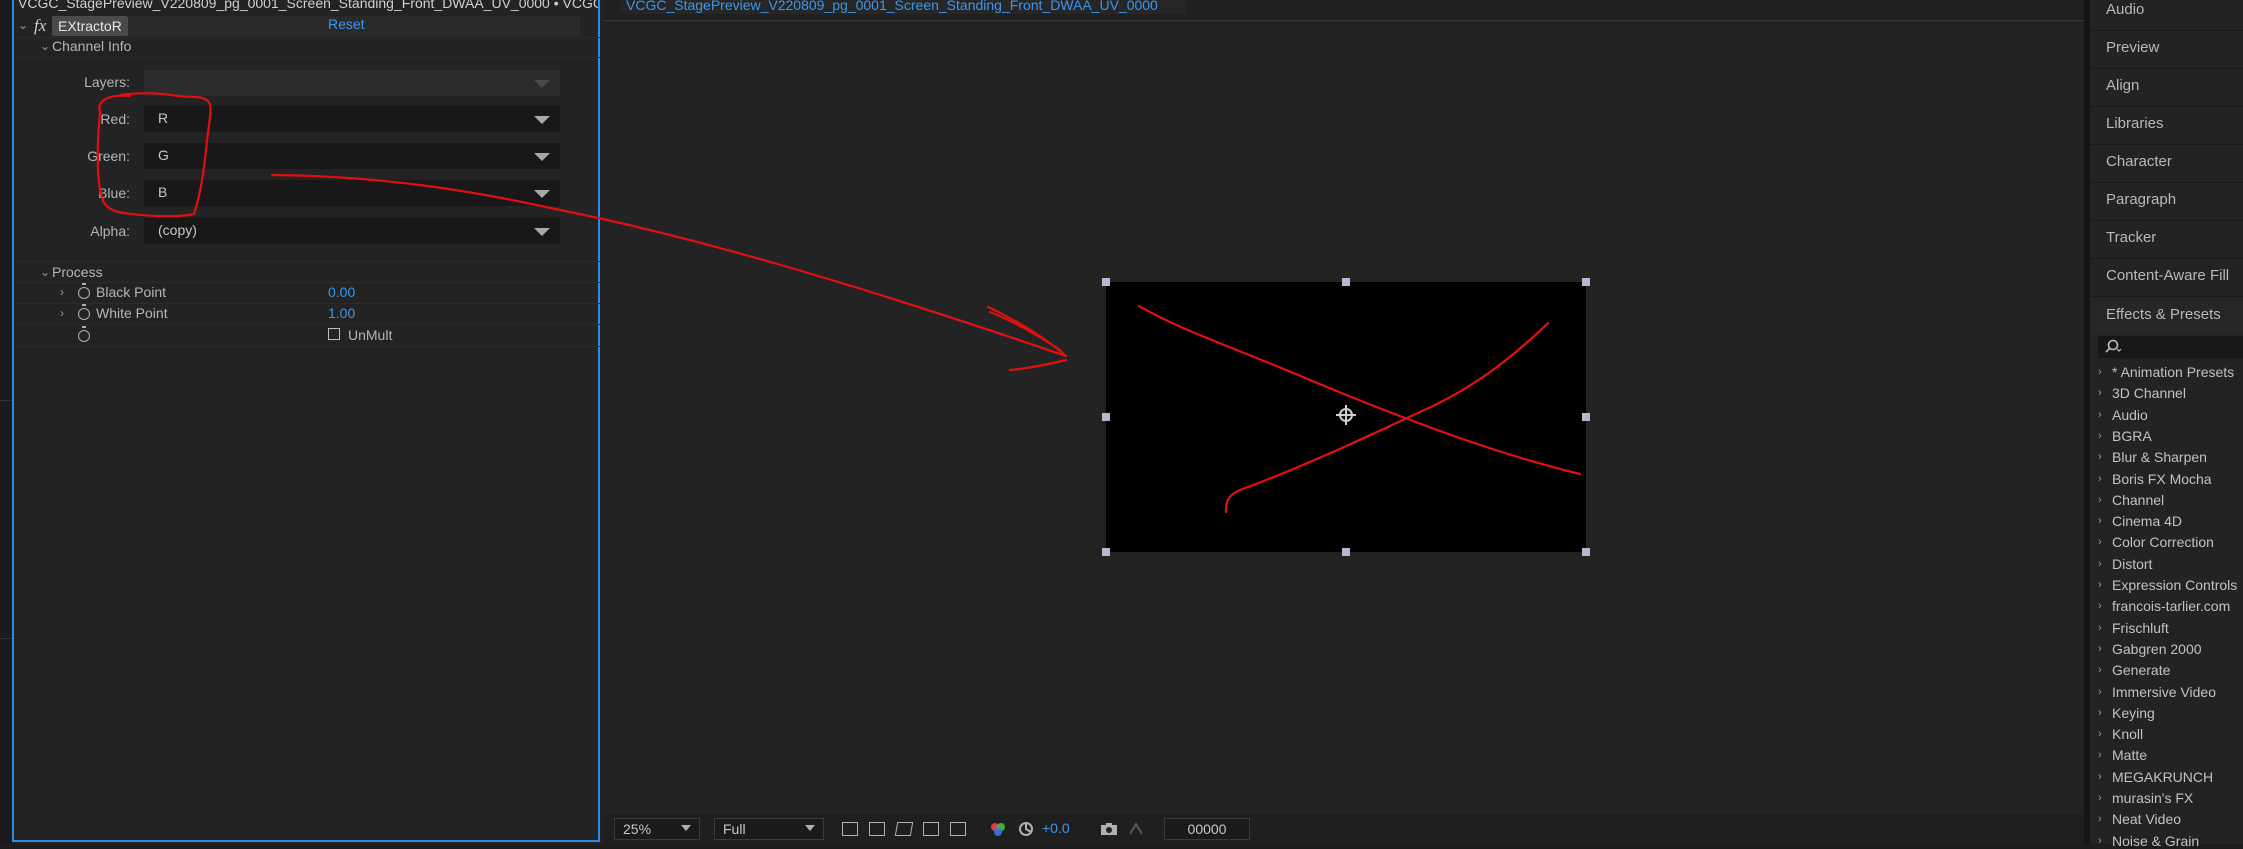  Describe the element at coordinates (2162, 777) in the screenshot. I see `effects-category-item: MEGAKRUNCH` at that location.